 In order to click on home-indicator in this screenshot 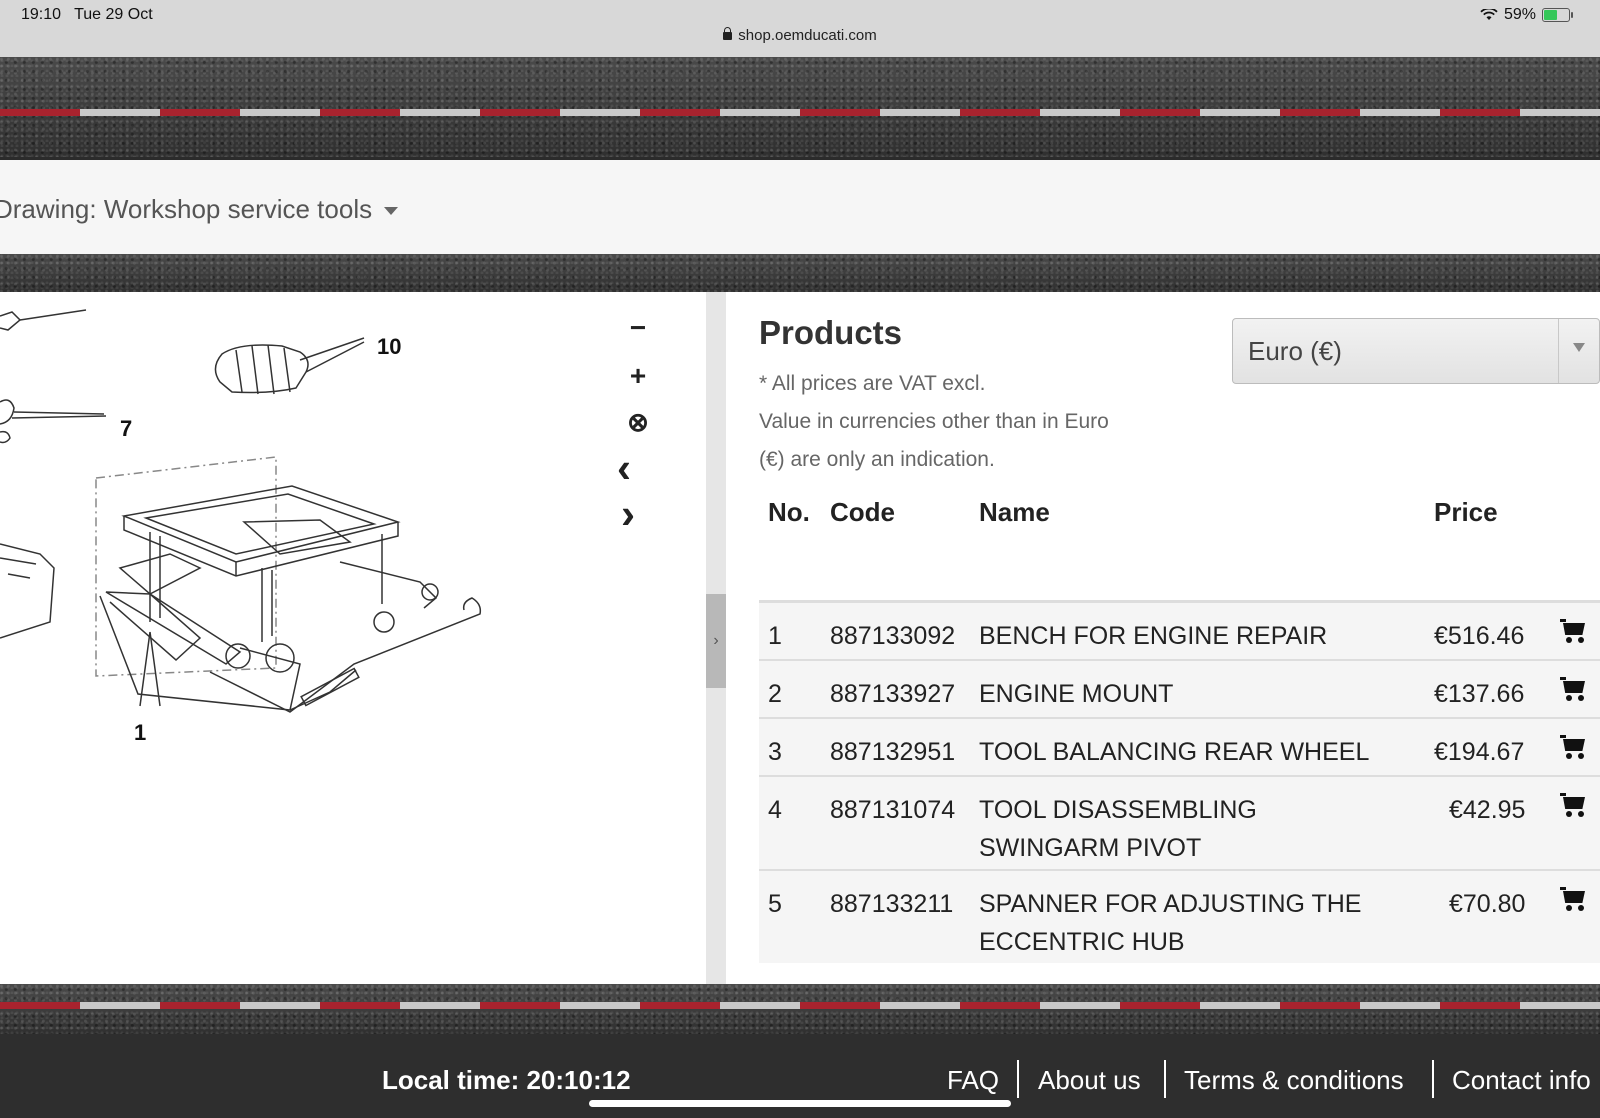, I will do `click(800, 1103)`.